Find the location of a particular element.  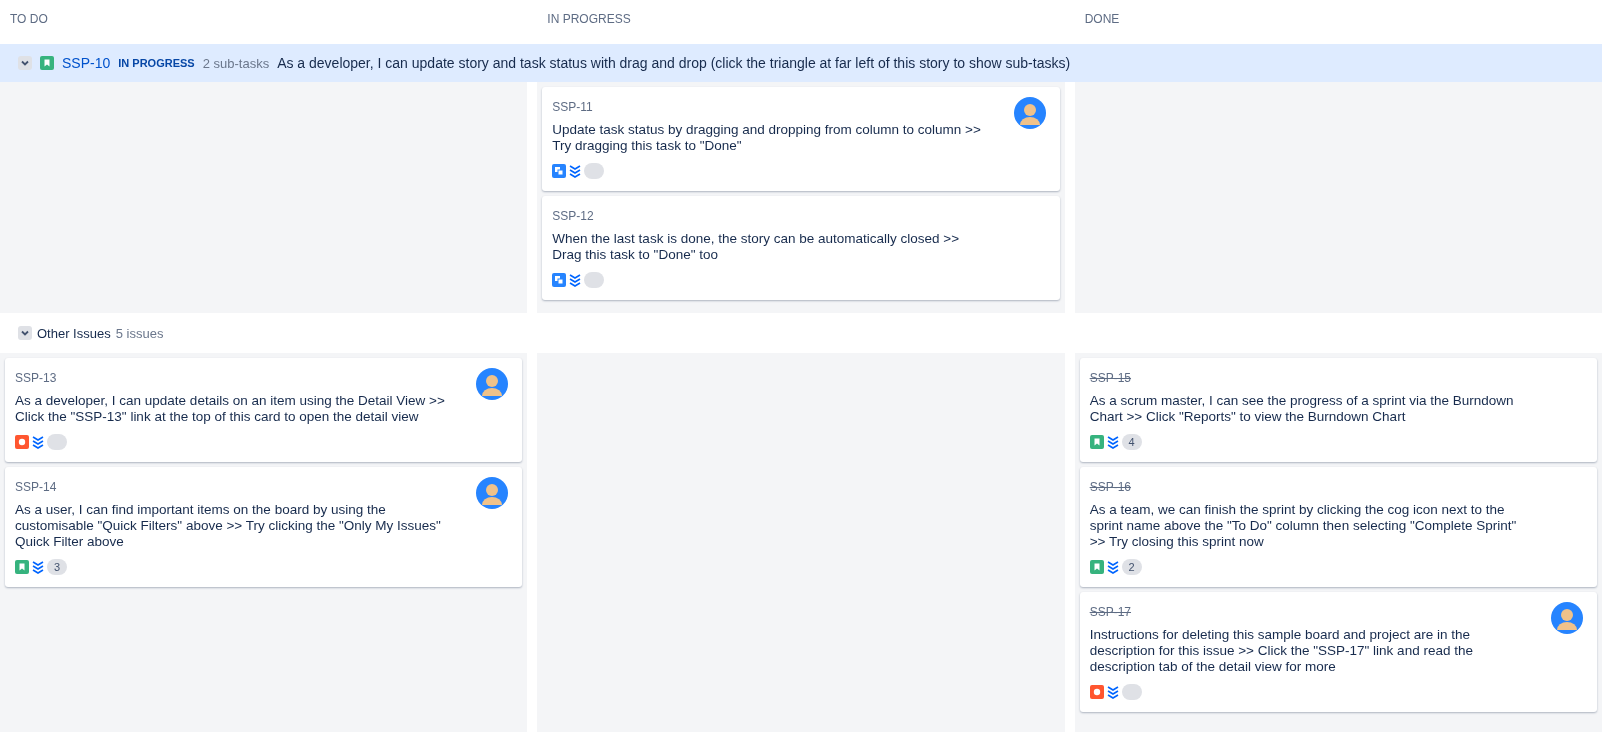

issue-card: SSP-15 As a scrum master, I can see the progress of a sprint via the Burndown Chart >> Click "Reports" to view the Burndown Chart 4 is located at coordinates (1338, 410).